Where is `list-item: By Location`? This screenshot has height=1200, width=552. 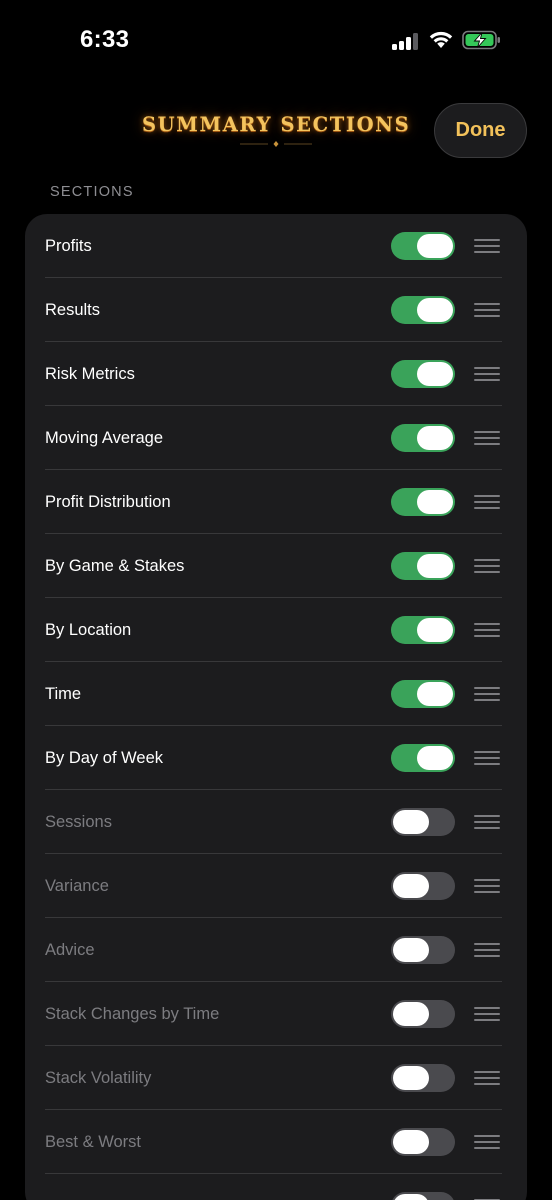 list-item: By Location is located at coordinates (276, 630).